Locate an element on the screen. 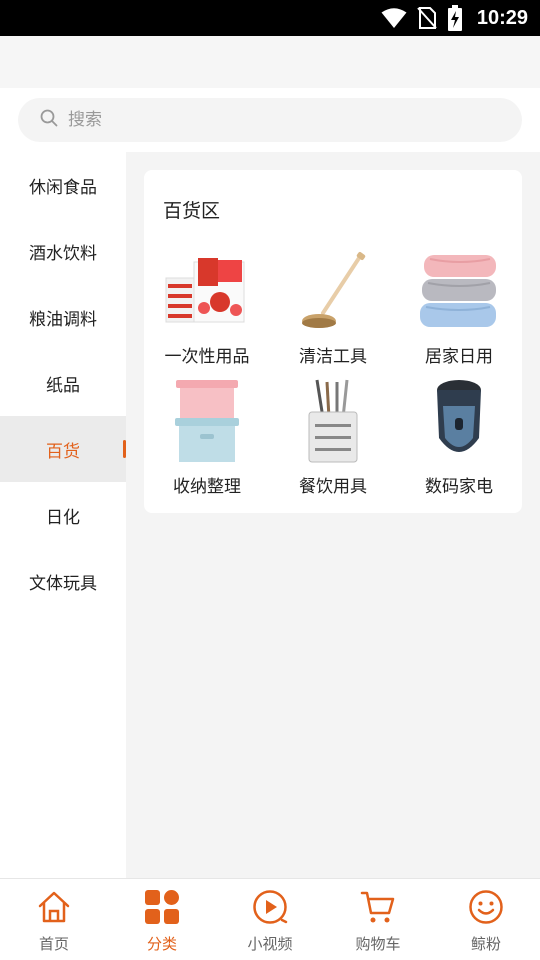  subcategory-disposable: 一次性用品 is located at coordinates (207, 311).